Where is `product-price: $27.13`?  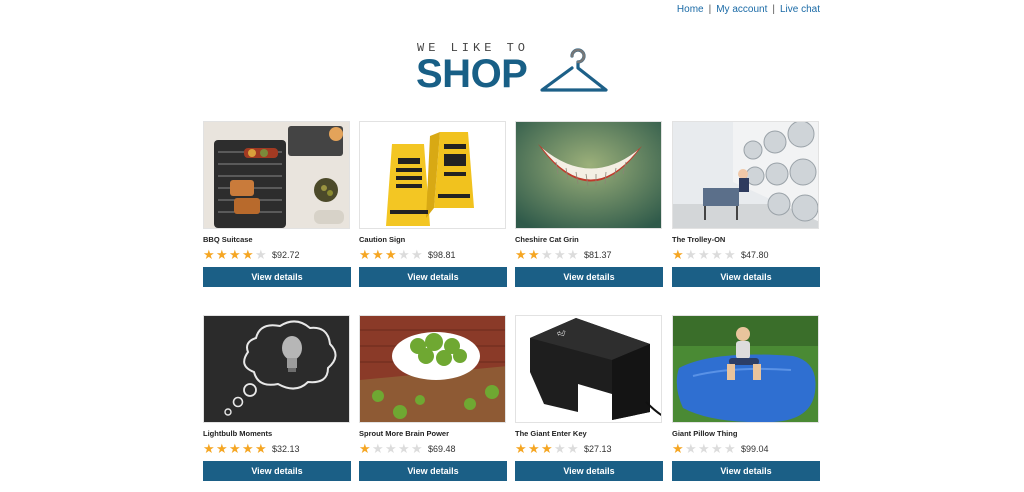
product-price: $27.13 is located at coordinates (598, 449).